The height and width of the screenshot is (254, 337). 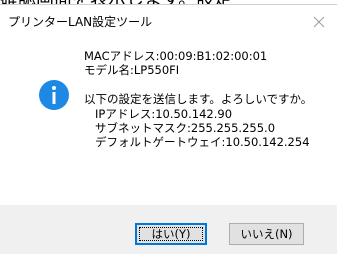 I want to click on close-icon, so click(x=319, y=22).